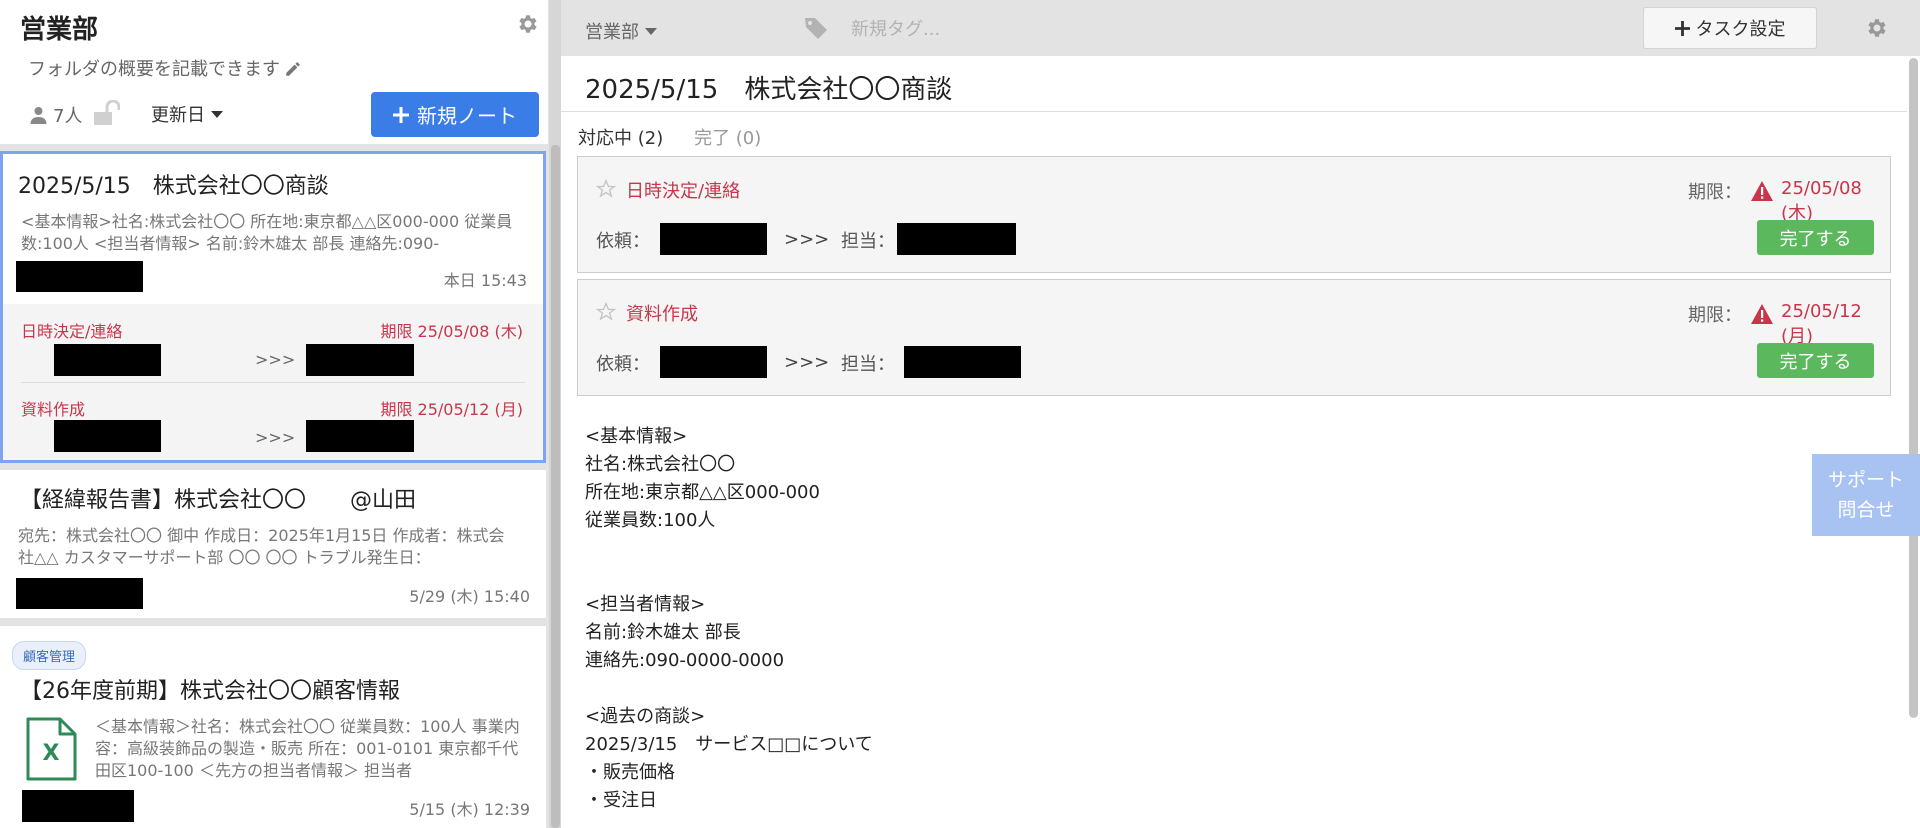  What do you see at coordinates (38, 115) in the screenshot?
I see `person-icon` at bounding box center [38, 115].